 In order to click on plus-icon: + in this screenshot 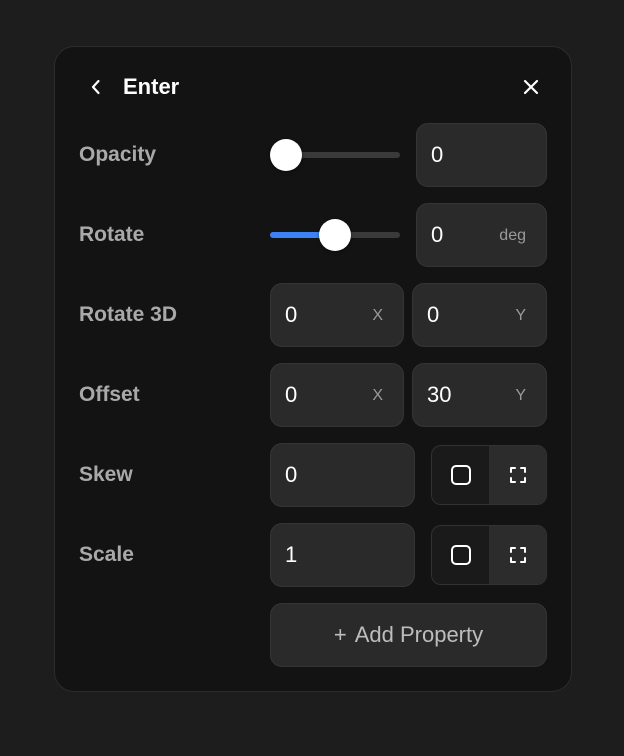, I will do `click(340, 634)`.